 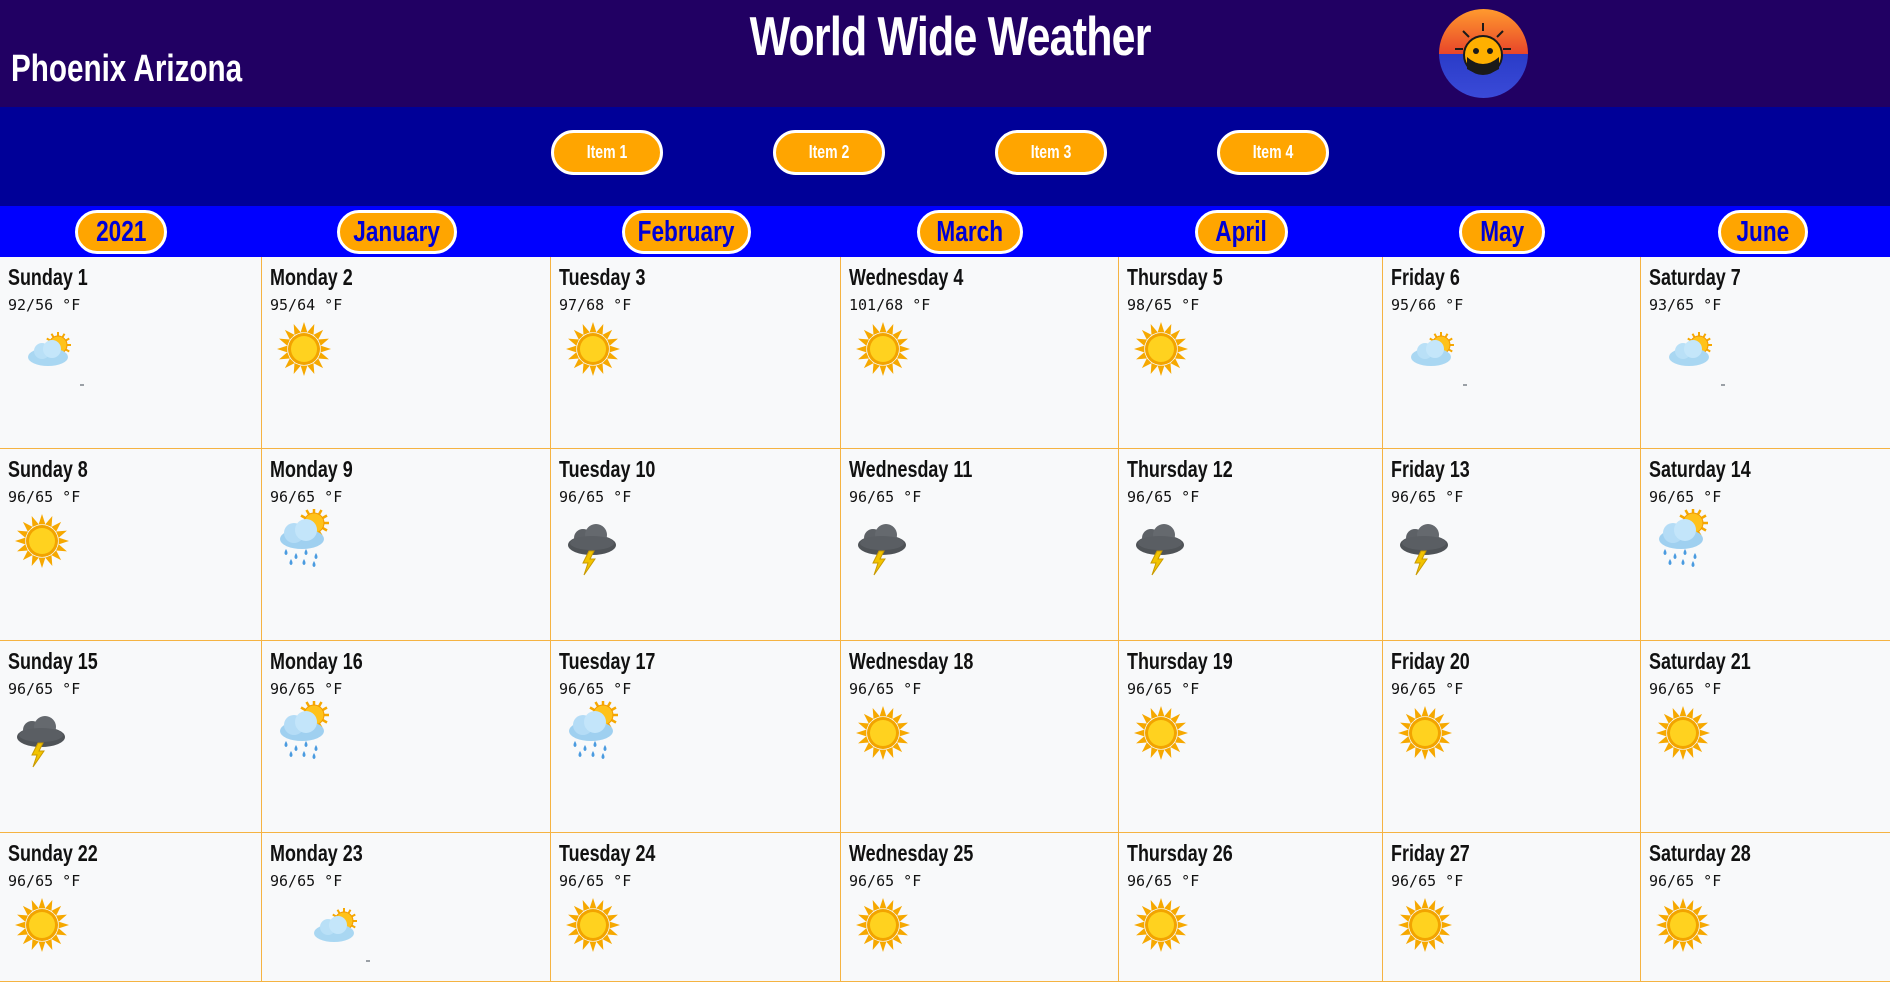 What do you see at coordinates (1251, 737) in the screenshot?
I see `day-cell: Thursday 19 96/65 °F` at bounding box center [1251, 737].